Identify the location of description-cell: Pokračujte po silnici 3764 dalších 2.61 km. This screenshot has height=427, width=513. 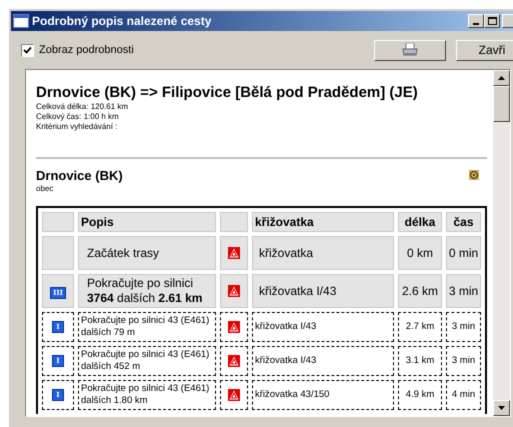
(147, 291).